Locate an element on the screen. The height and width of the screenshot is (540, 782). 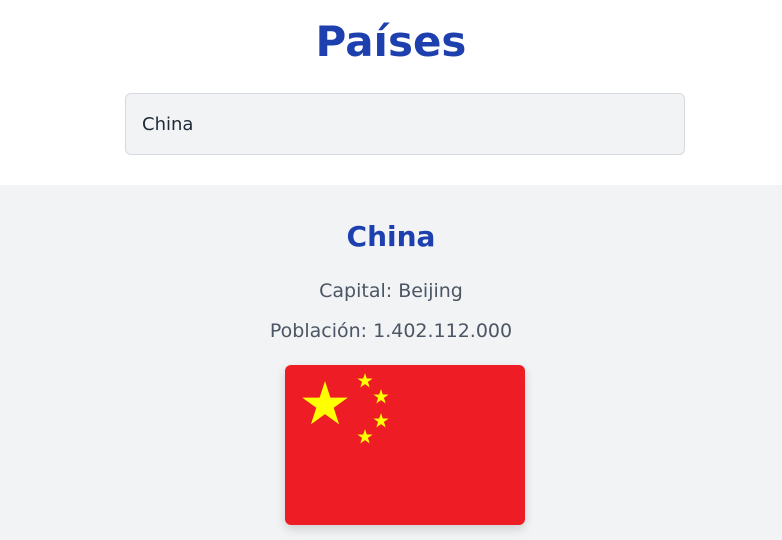
capital-label: Capital: is located at coordinates (356, 291).